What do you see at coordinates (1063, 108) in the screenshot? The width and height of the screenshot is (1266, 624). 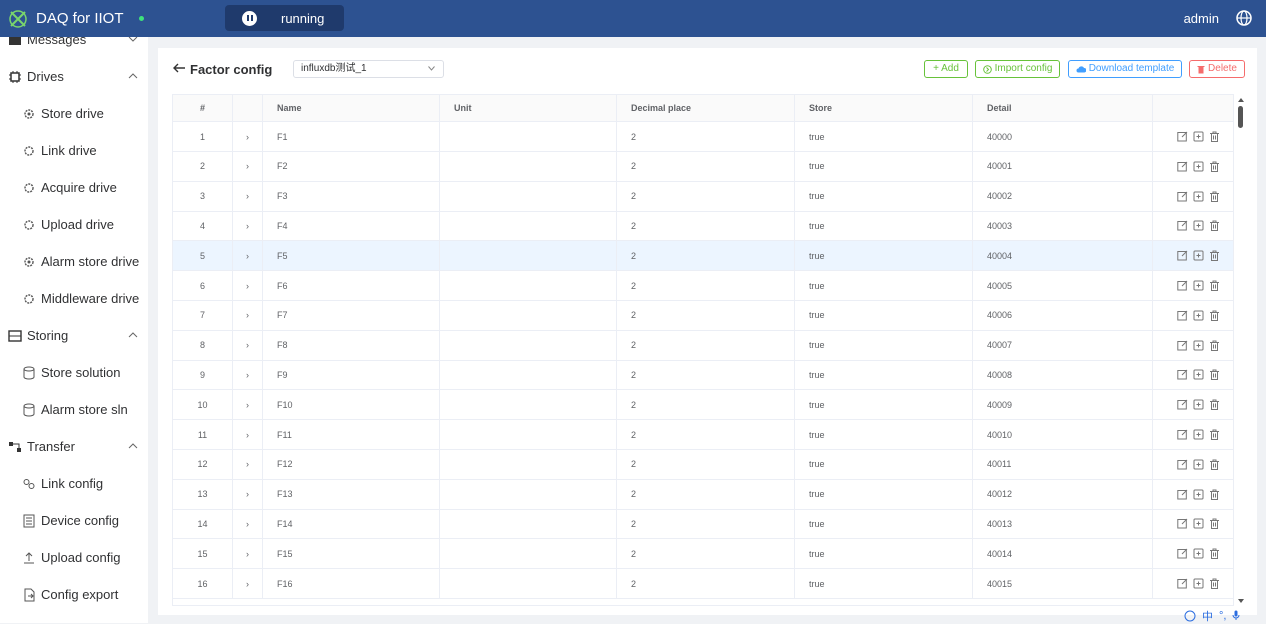 I see `col-detail: Detail` at bounding box center [1063, 108].